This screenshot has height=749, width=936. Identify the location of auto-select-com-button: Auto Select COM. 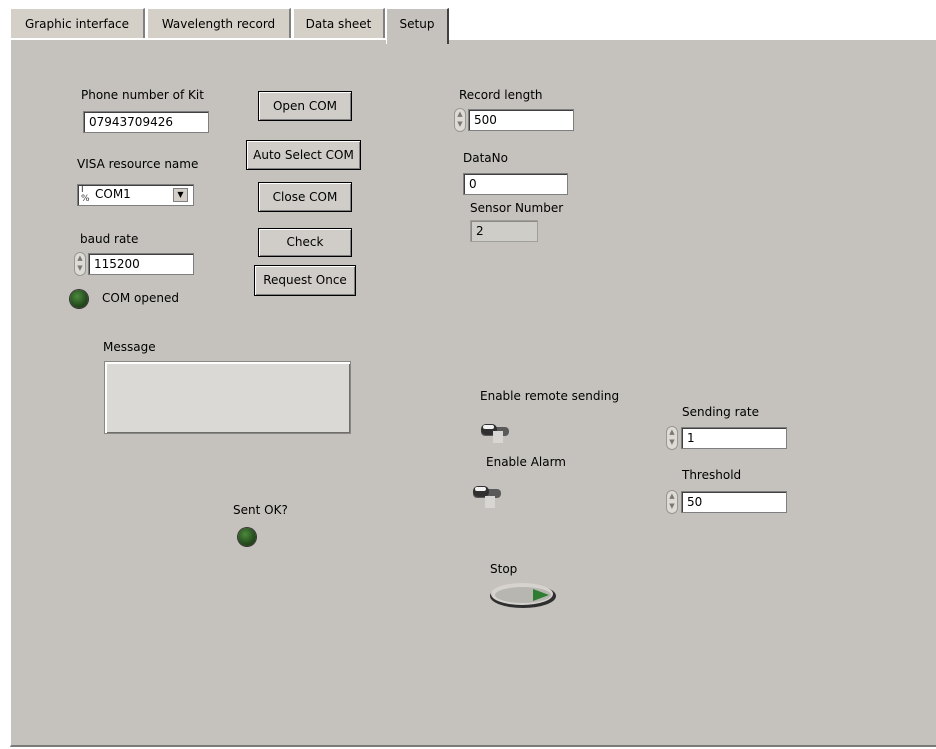
(303, 155).